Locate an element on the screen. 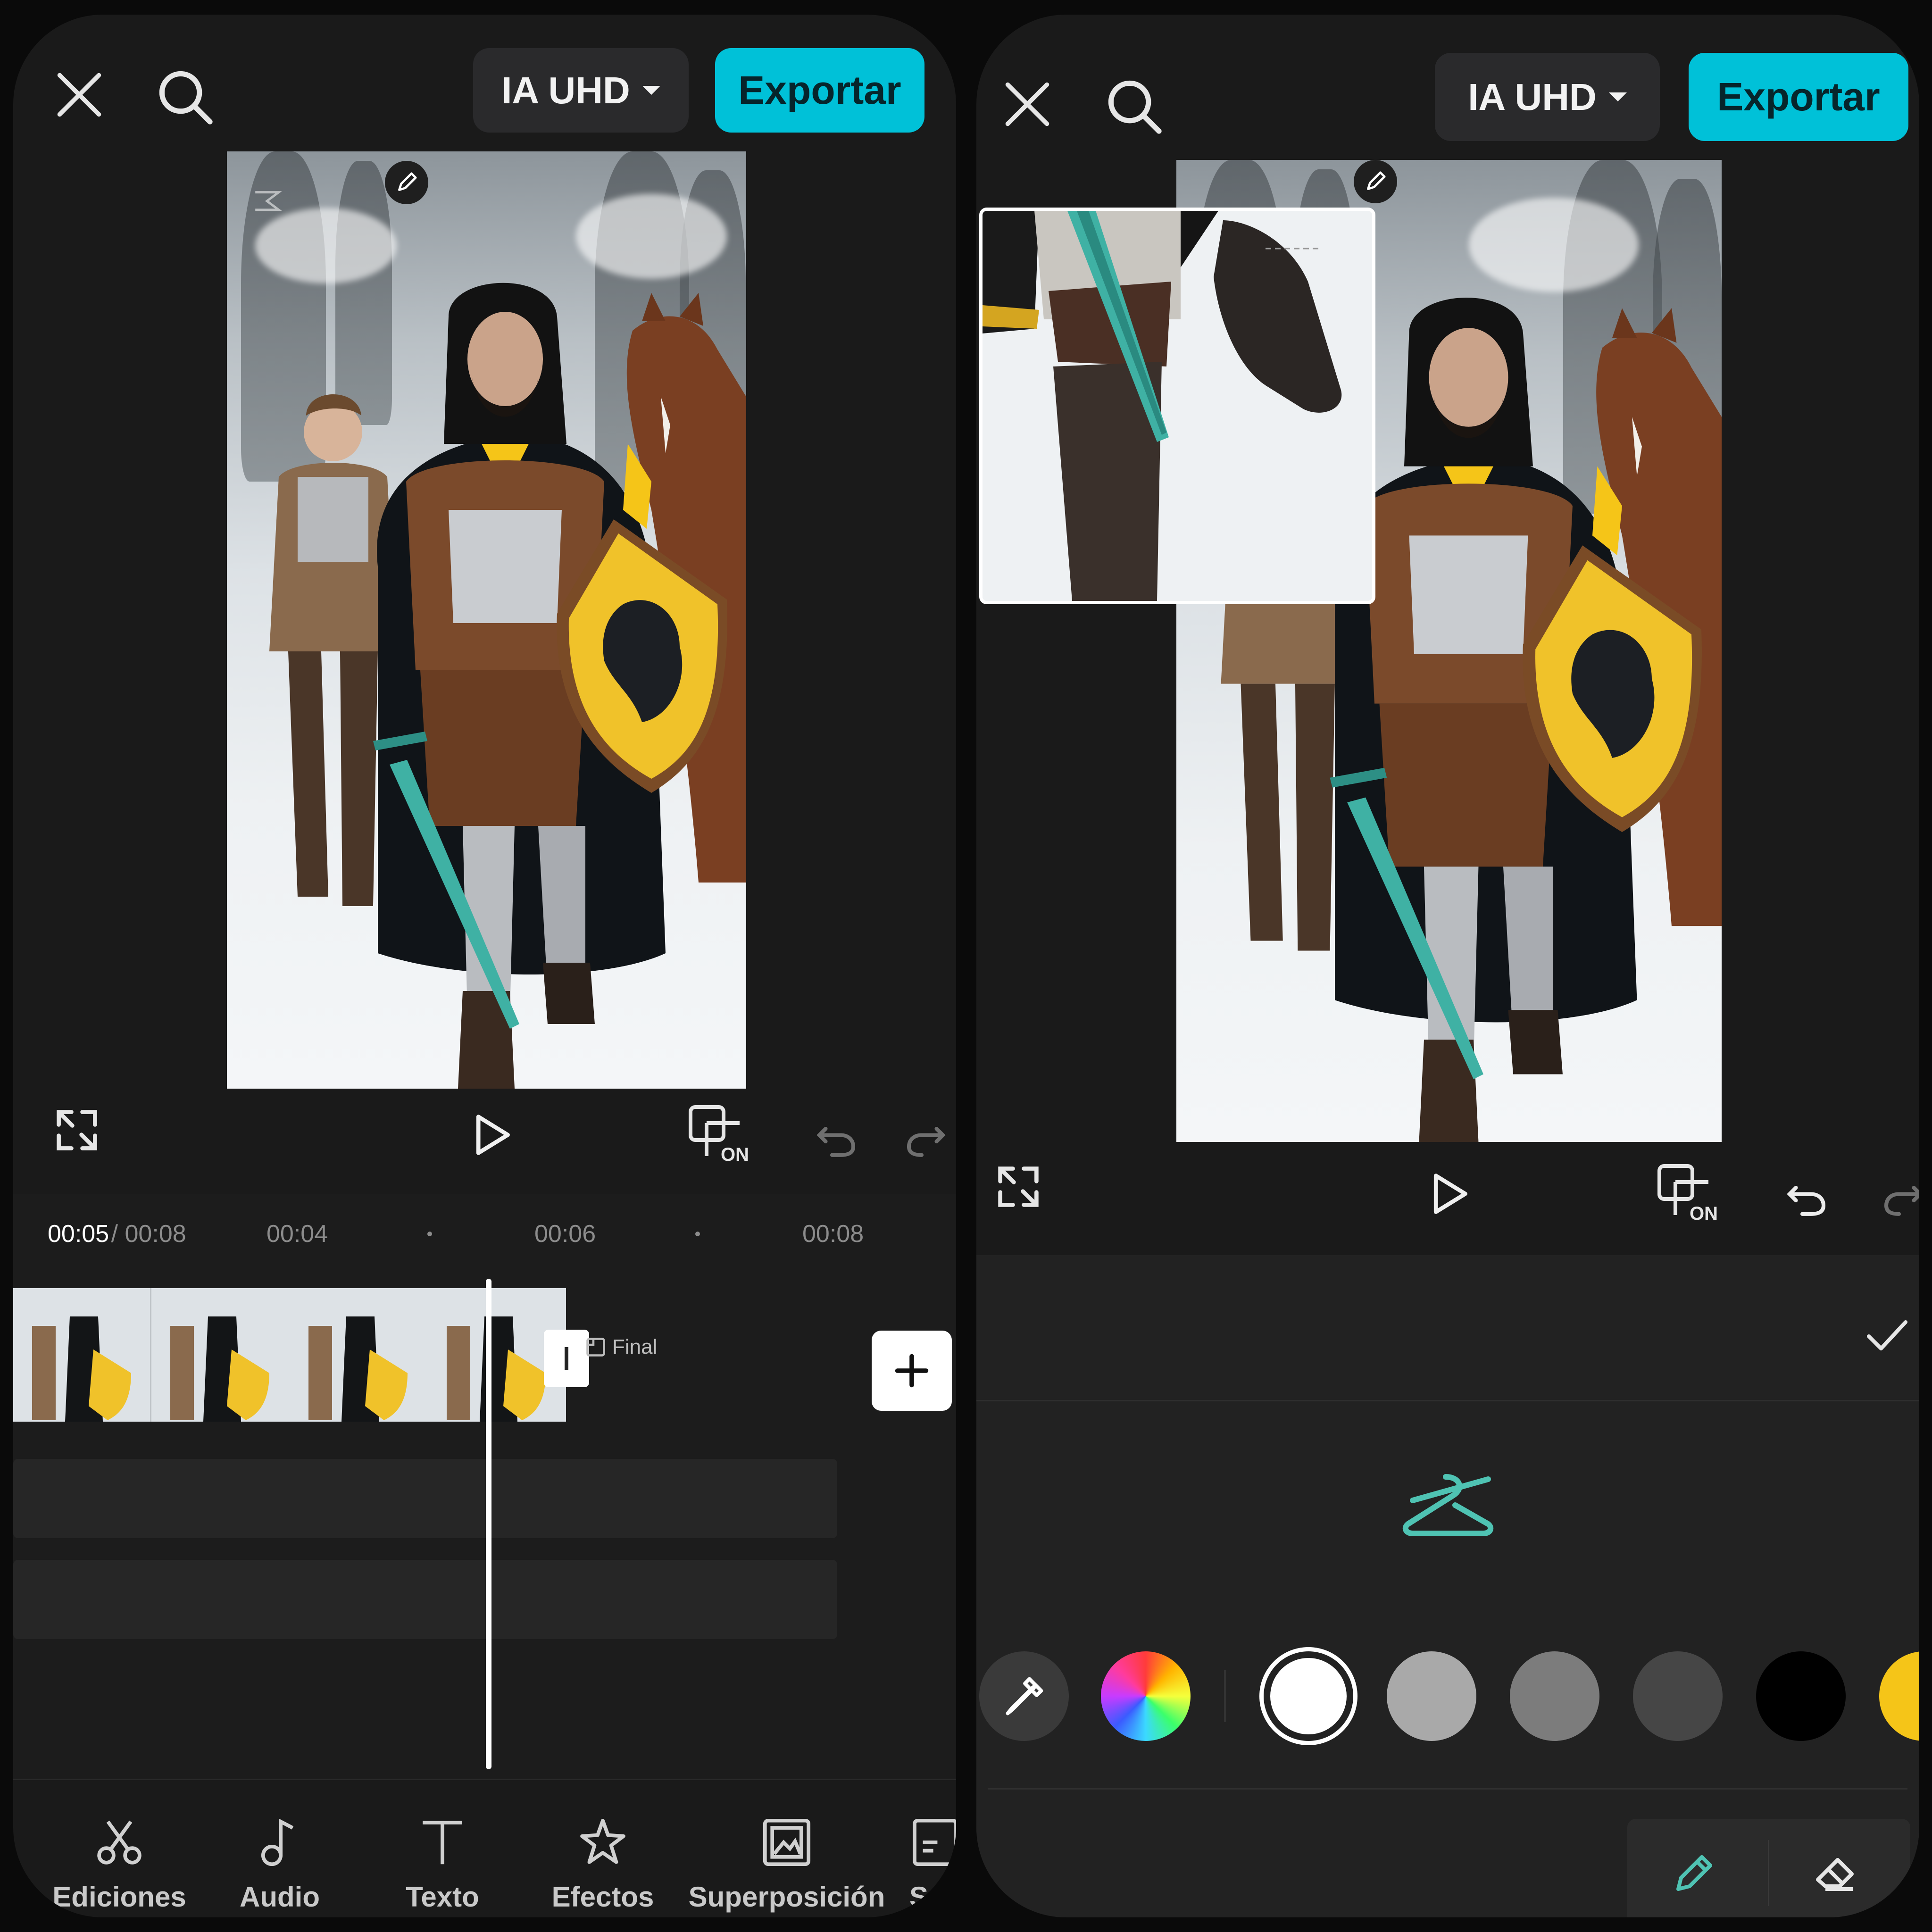  ruler-tick-label: 00:04 is located at coordinates (297, 1234).